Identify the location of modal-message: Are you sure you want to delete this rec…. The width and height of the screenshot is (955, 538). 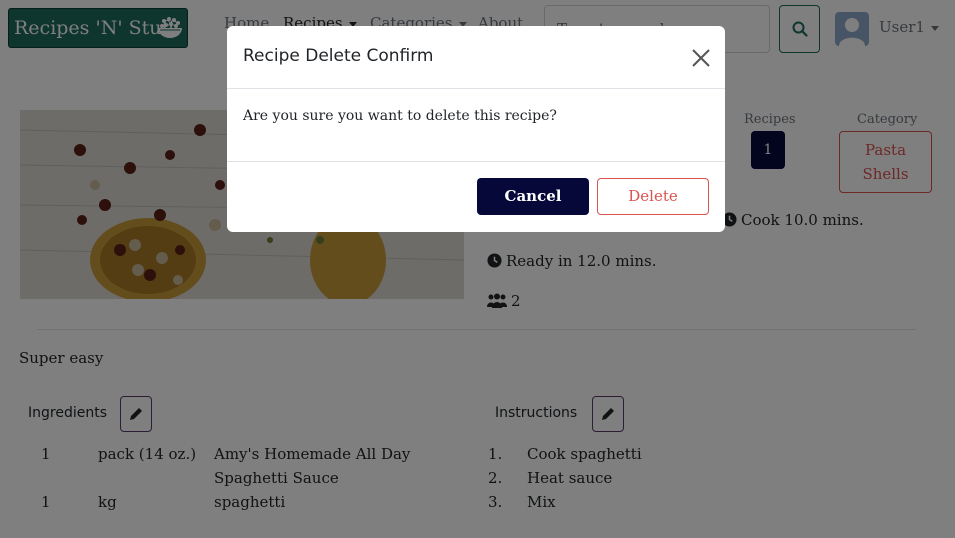
(400, 116).